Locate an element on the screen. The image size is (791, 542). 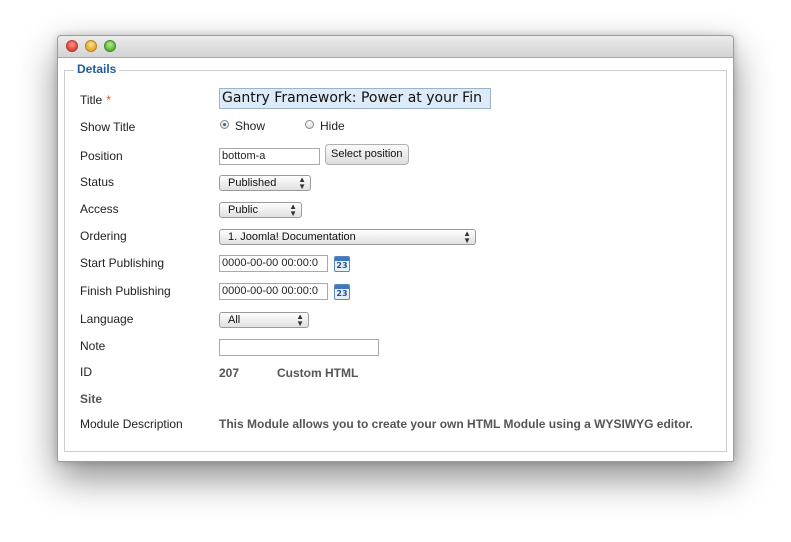
finish-publishing-input: 0000-00-00 00:00:0 is located at coordinates (273, 291).